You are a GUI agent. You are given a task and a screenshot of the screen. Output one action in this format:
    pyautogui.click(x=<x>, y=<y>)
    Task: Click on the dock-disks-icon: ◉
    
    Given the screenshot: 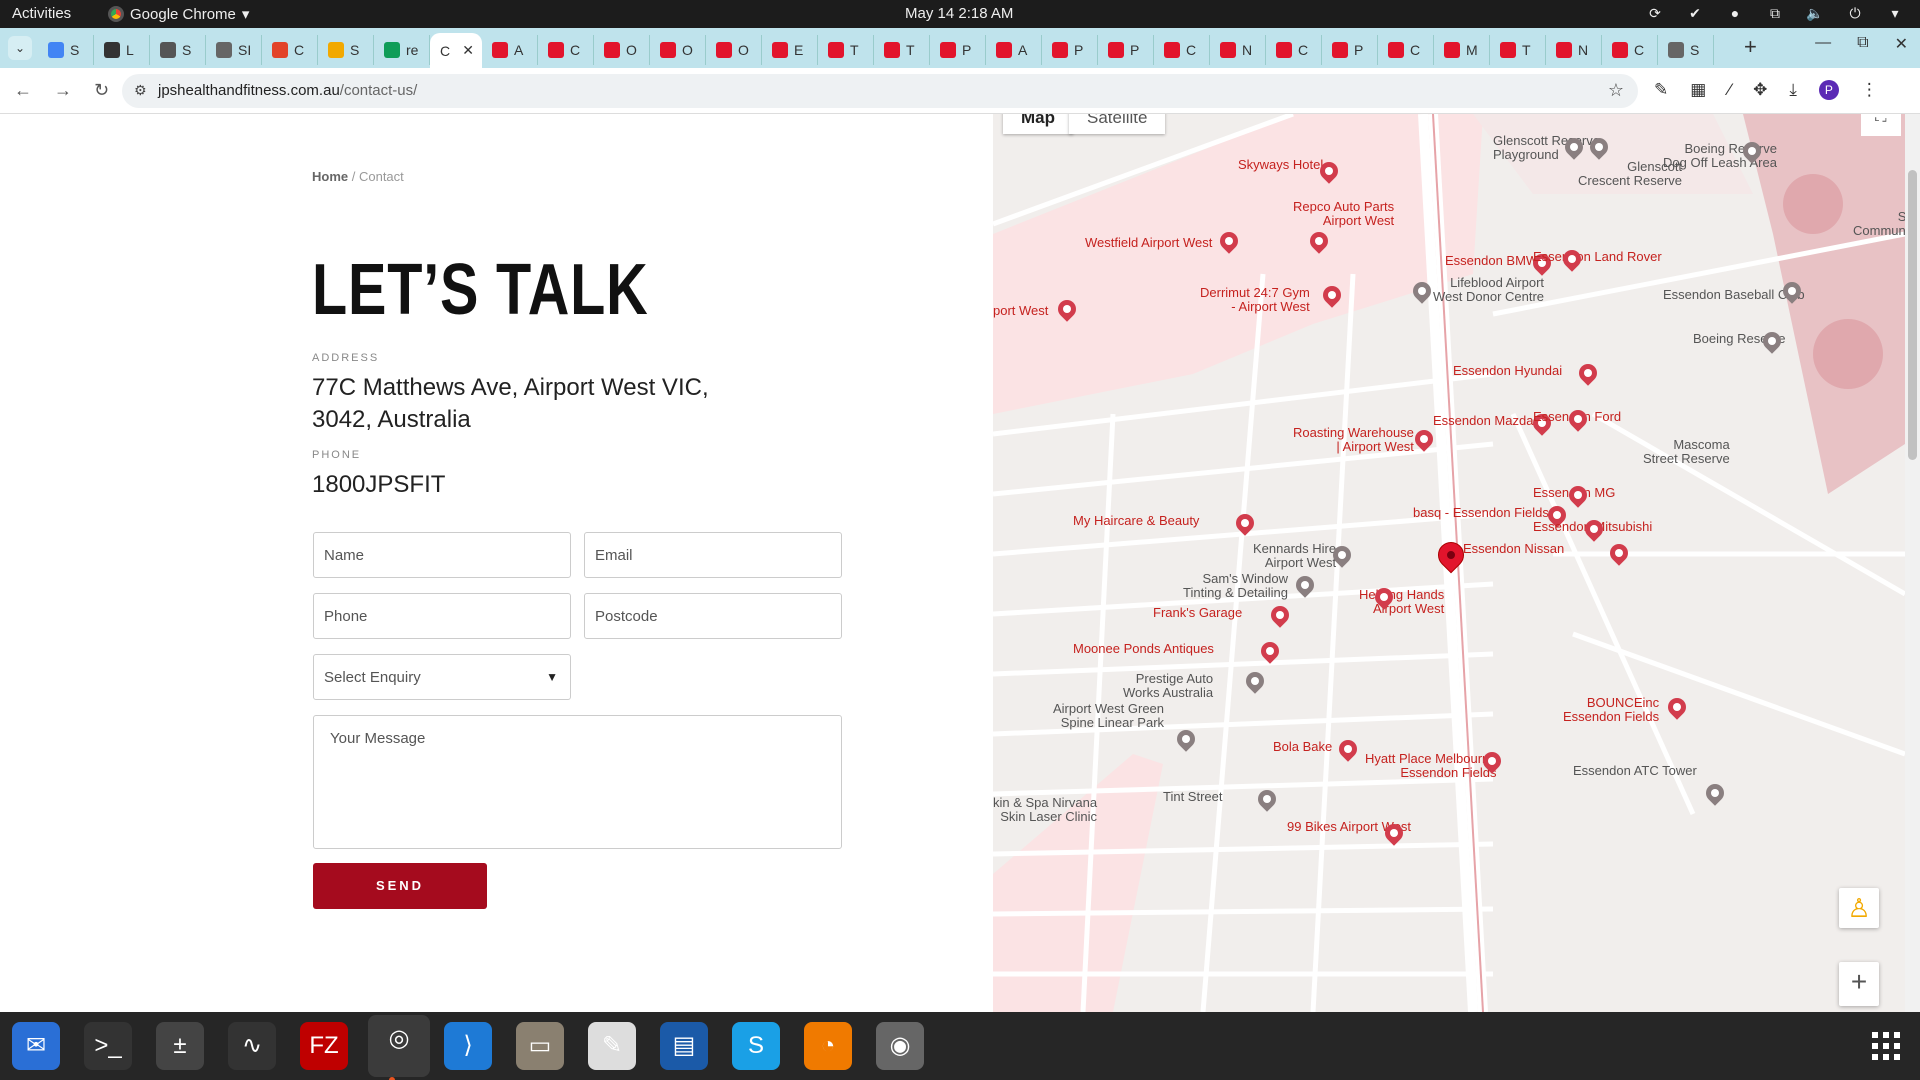 What is the action you would take?
    pyautogui.click(x=900, y=1046)
    